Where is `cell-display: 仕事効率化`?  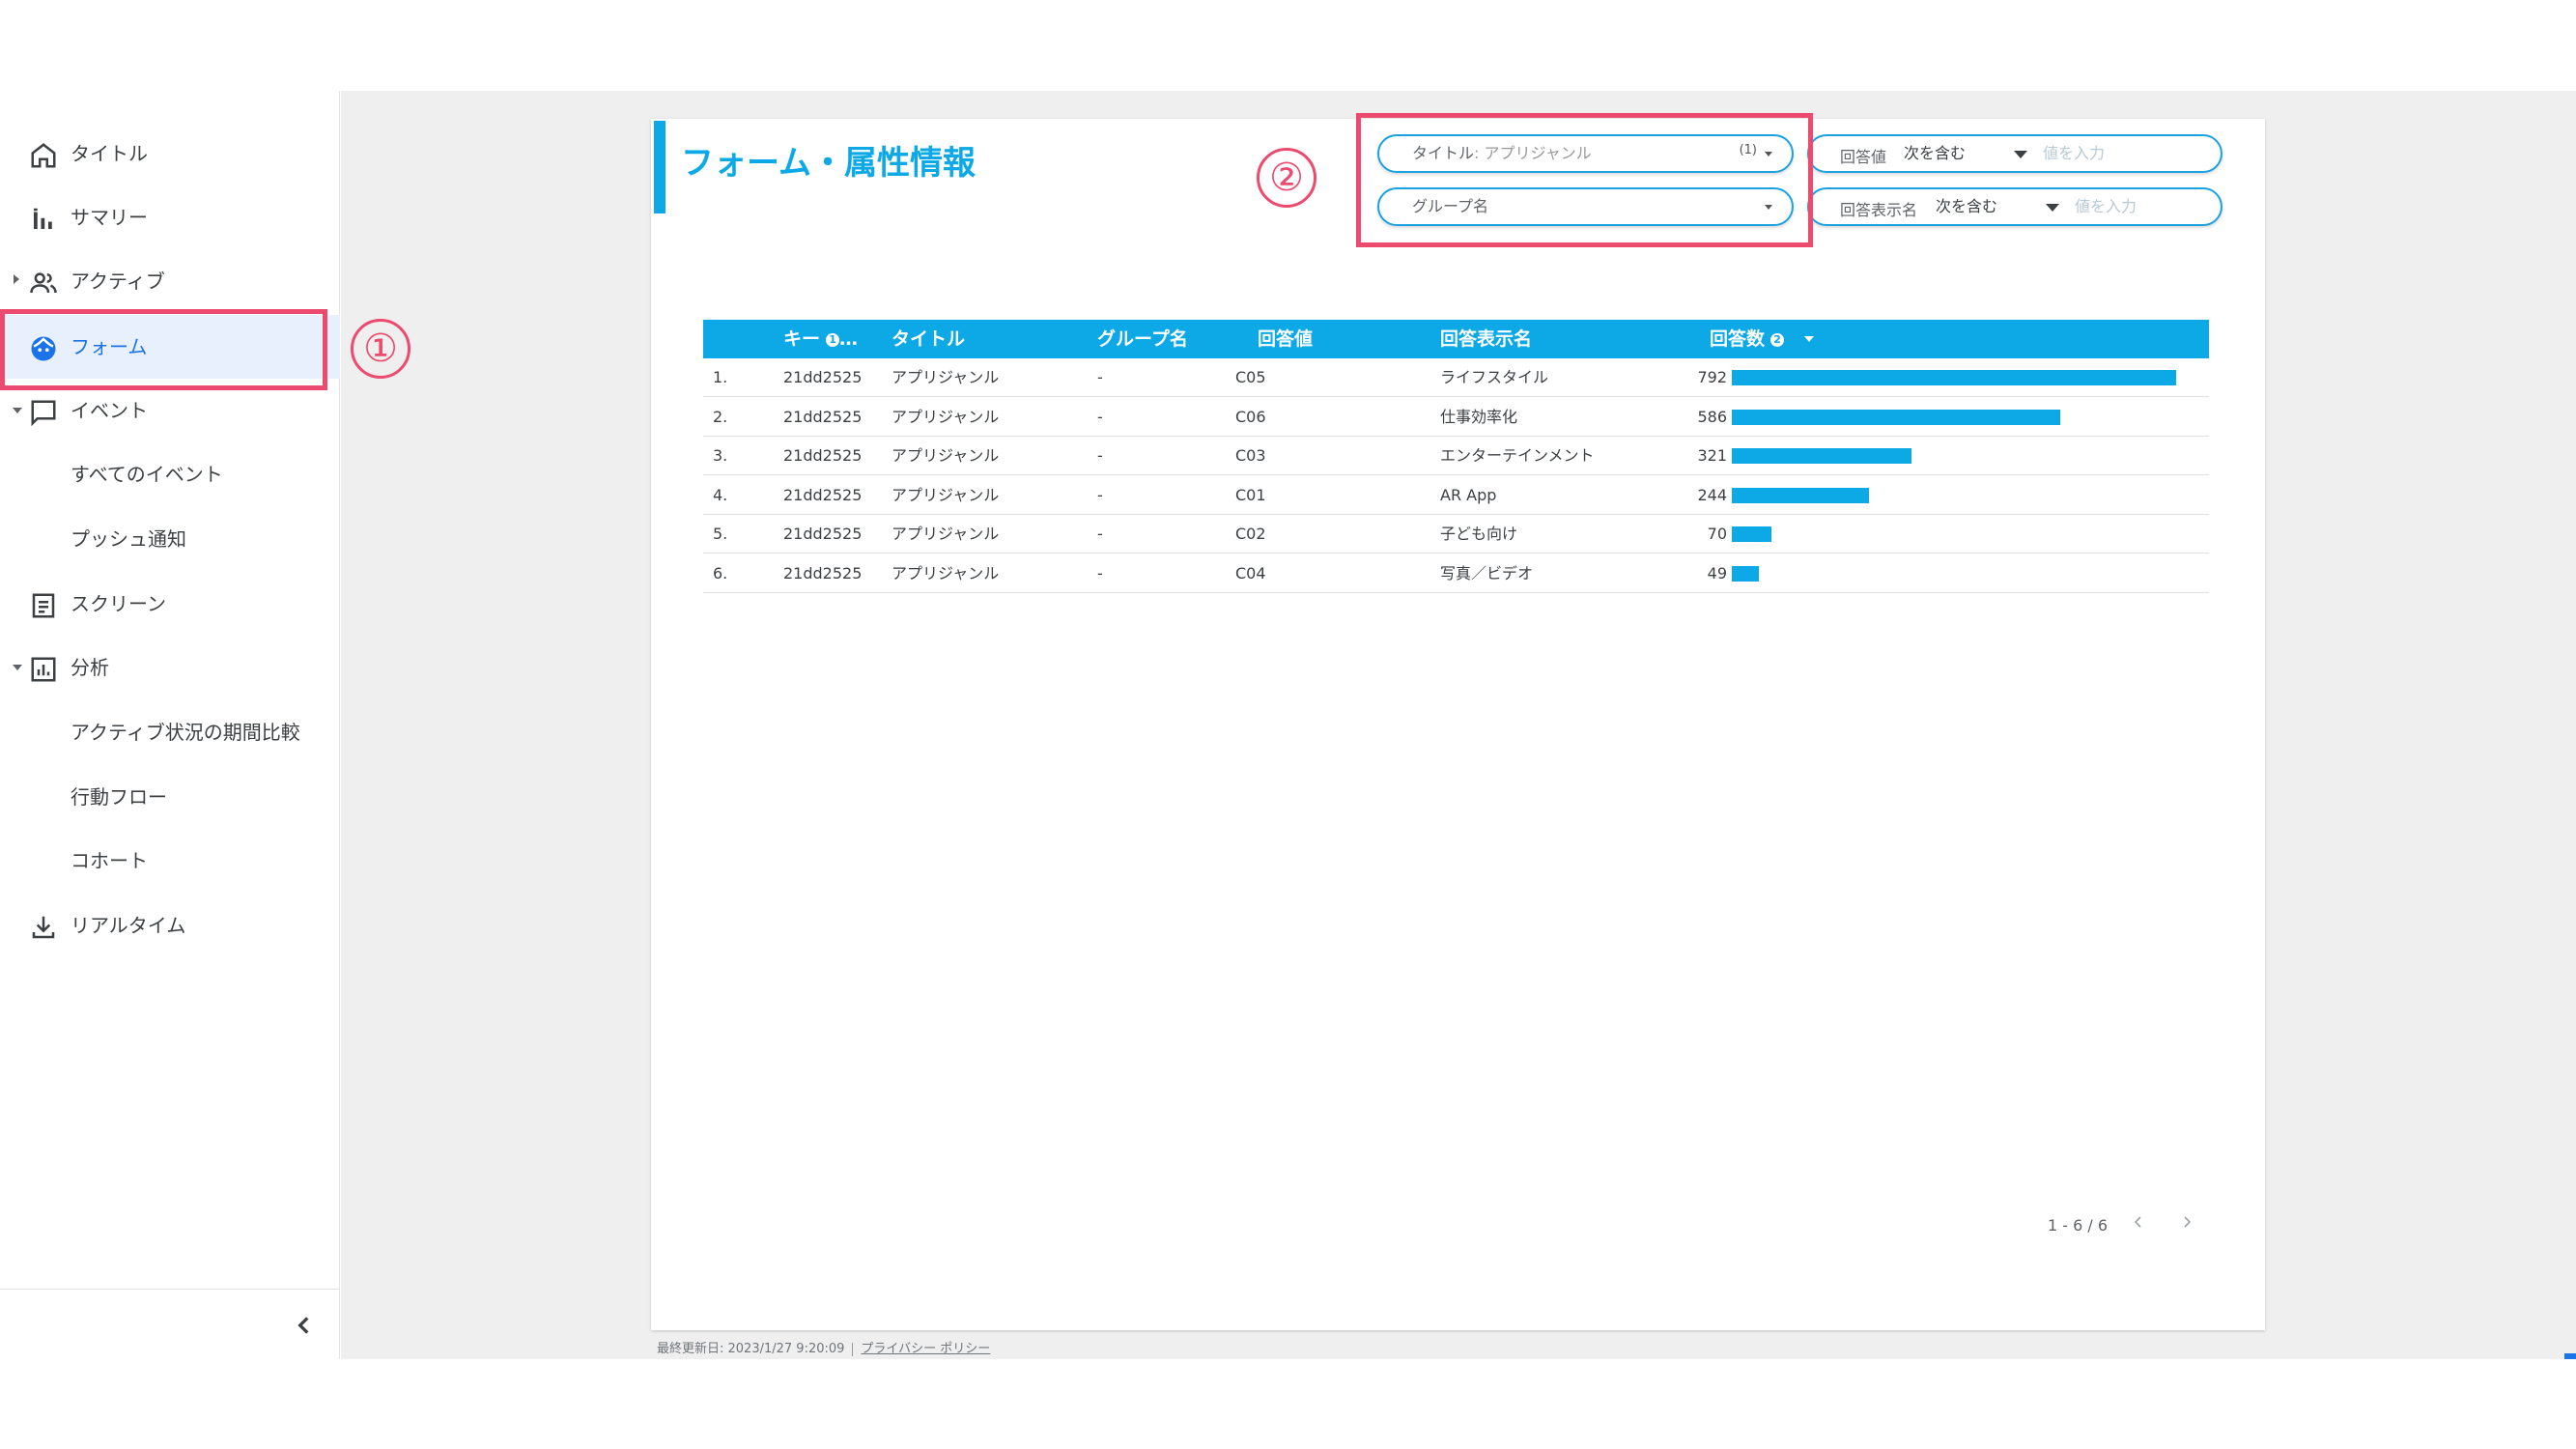
cell-display: 仕事効率化 is located at coordinates (1479, 416).